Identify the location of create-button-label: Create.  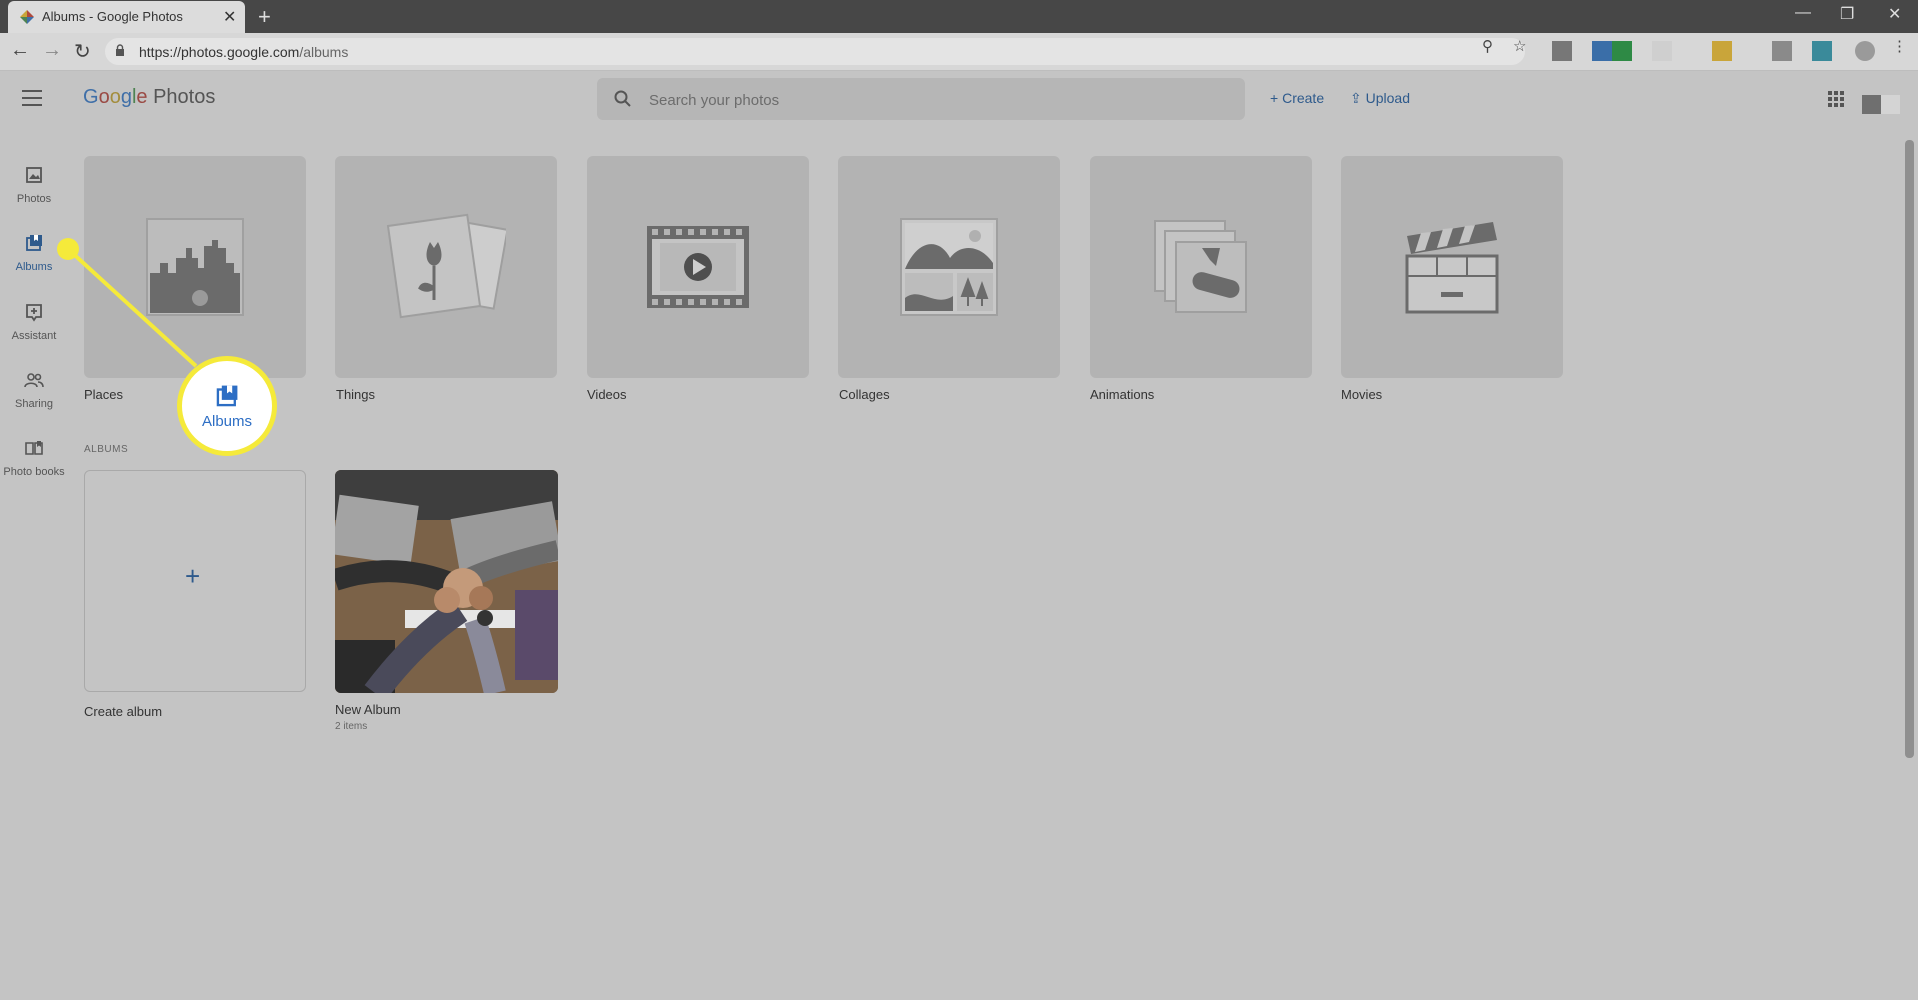
(1303, 98).